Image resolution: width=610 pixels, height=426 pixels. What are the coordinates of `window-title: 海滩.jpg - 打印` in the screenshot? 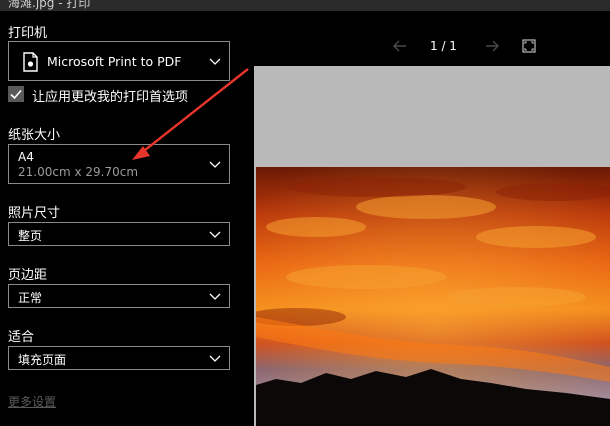 It's located at (49, 5).